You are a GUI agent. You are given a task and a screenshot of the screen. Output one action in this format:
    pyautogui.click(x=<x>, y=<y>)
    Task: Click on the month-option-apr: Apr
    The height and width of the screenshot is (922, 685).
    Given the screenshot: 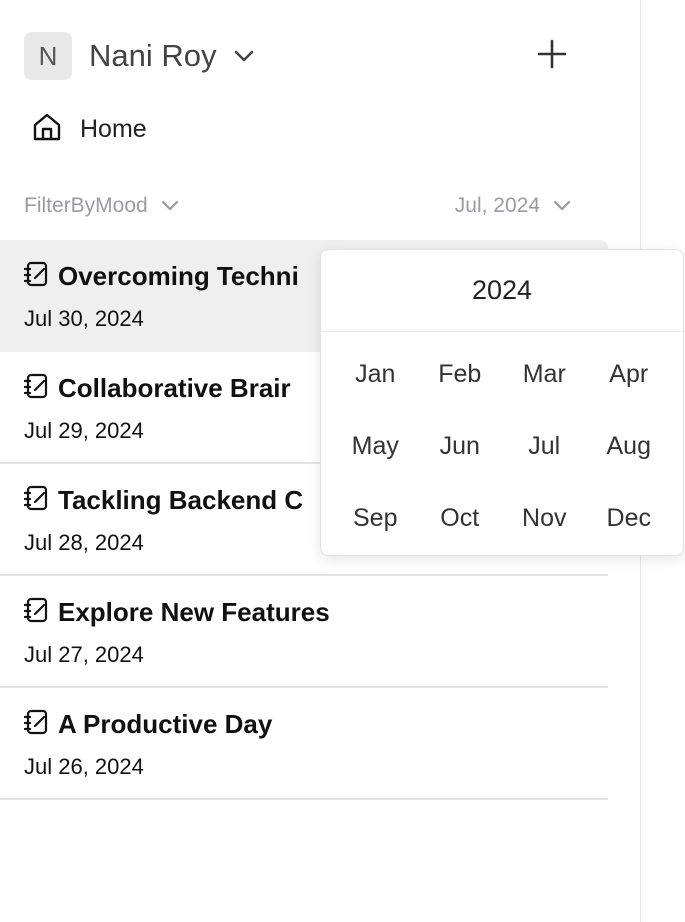 What is the action you would take?
    pyautogui.click(x=629, y=374)
    